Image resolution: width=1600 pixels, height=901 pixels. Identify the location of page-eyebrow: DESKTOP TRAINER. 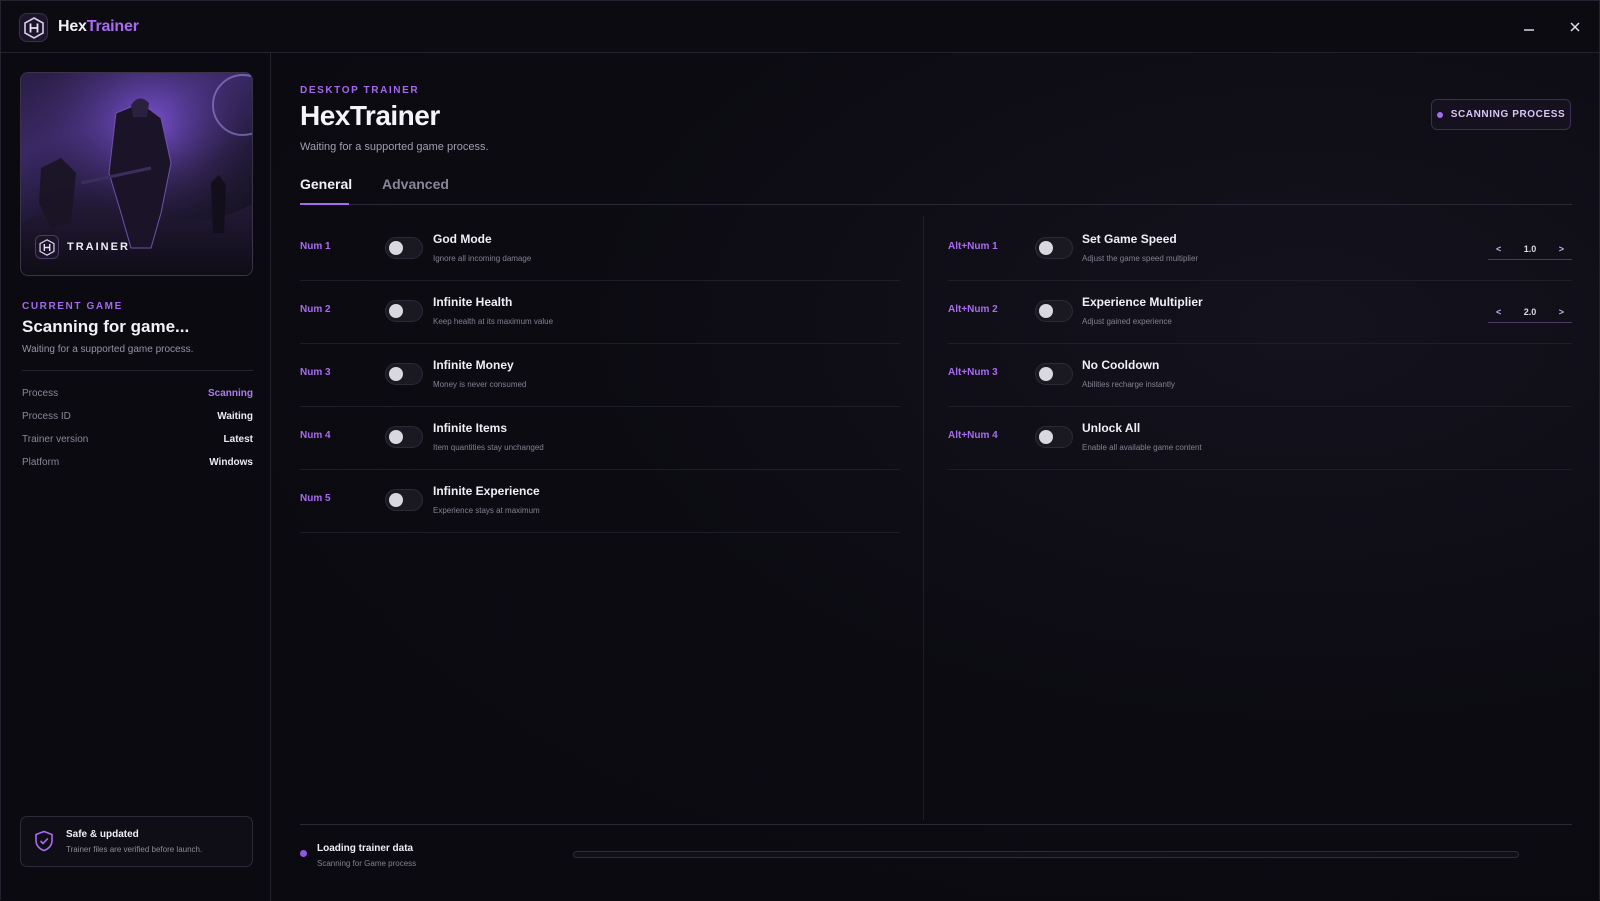
(360, 90).